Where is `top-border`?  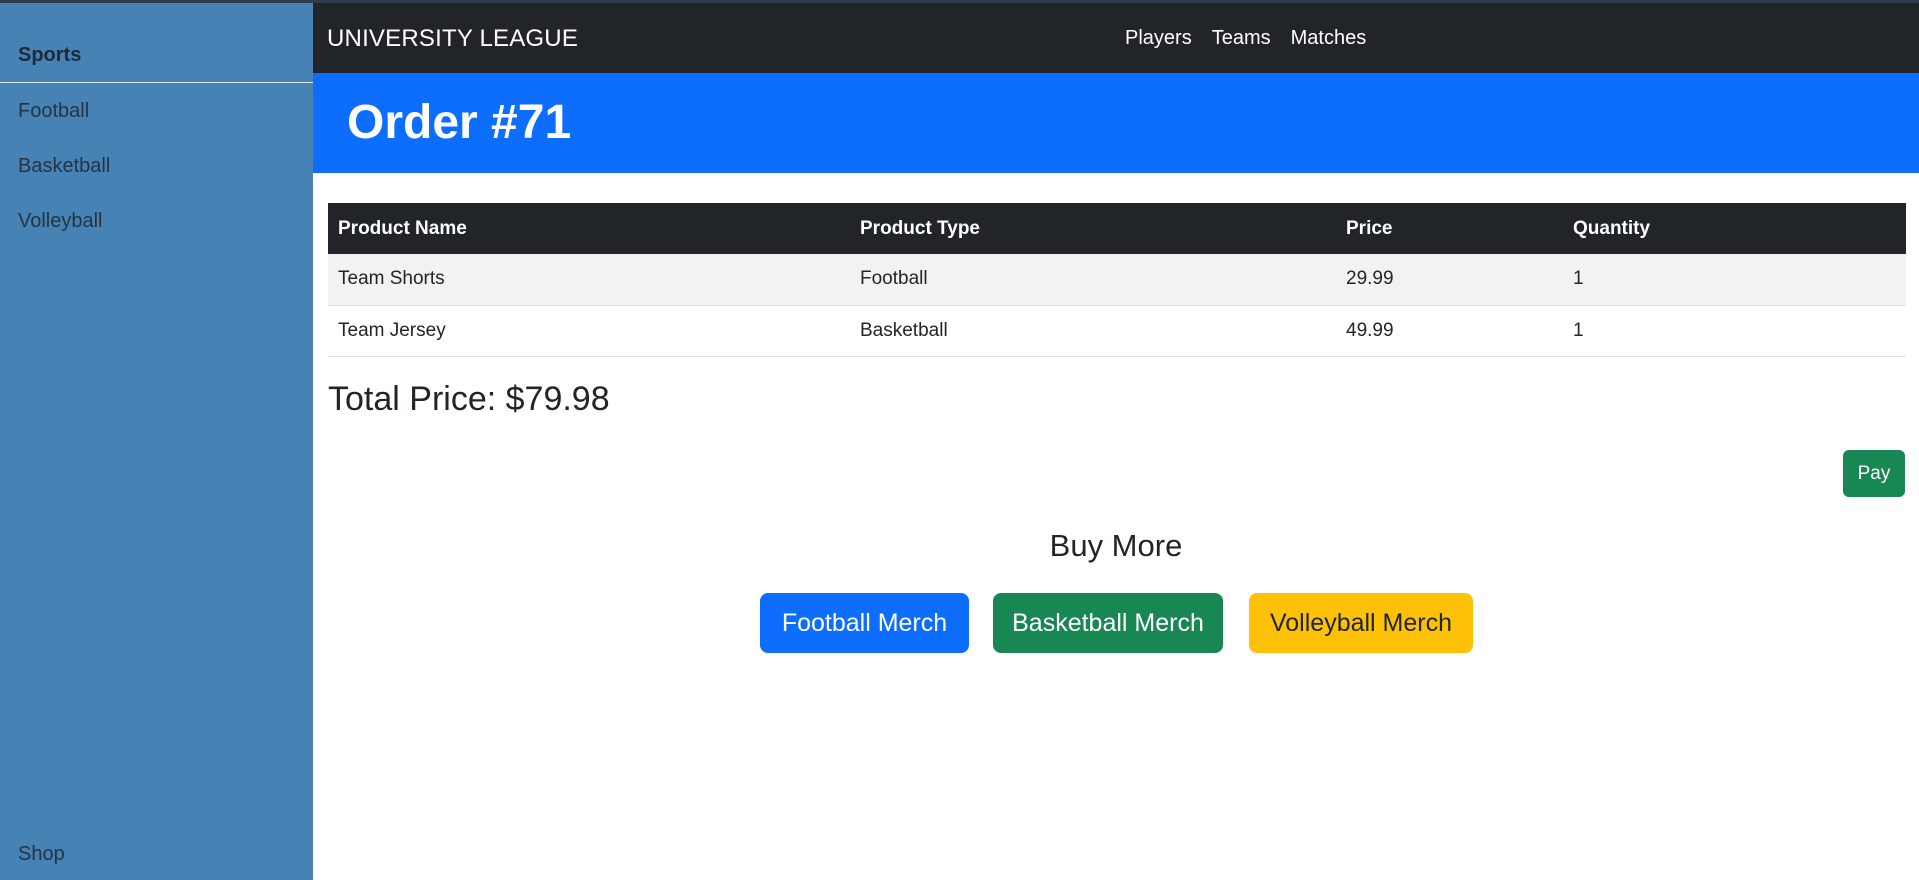
top-border is located at coordinates (959, 1).